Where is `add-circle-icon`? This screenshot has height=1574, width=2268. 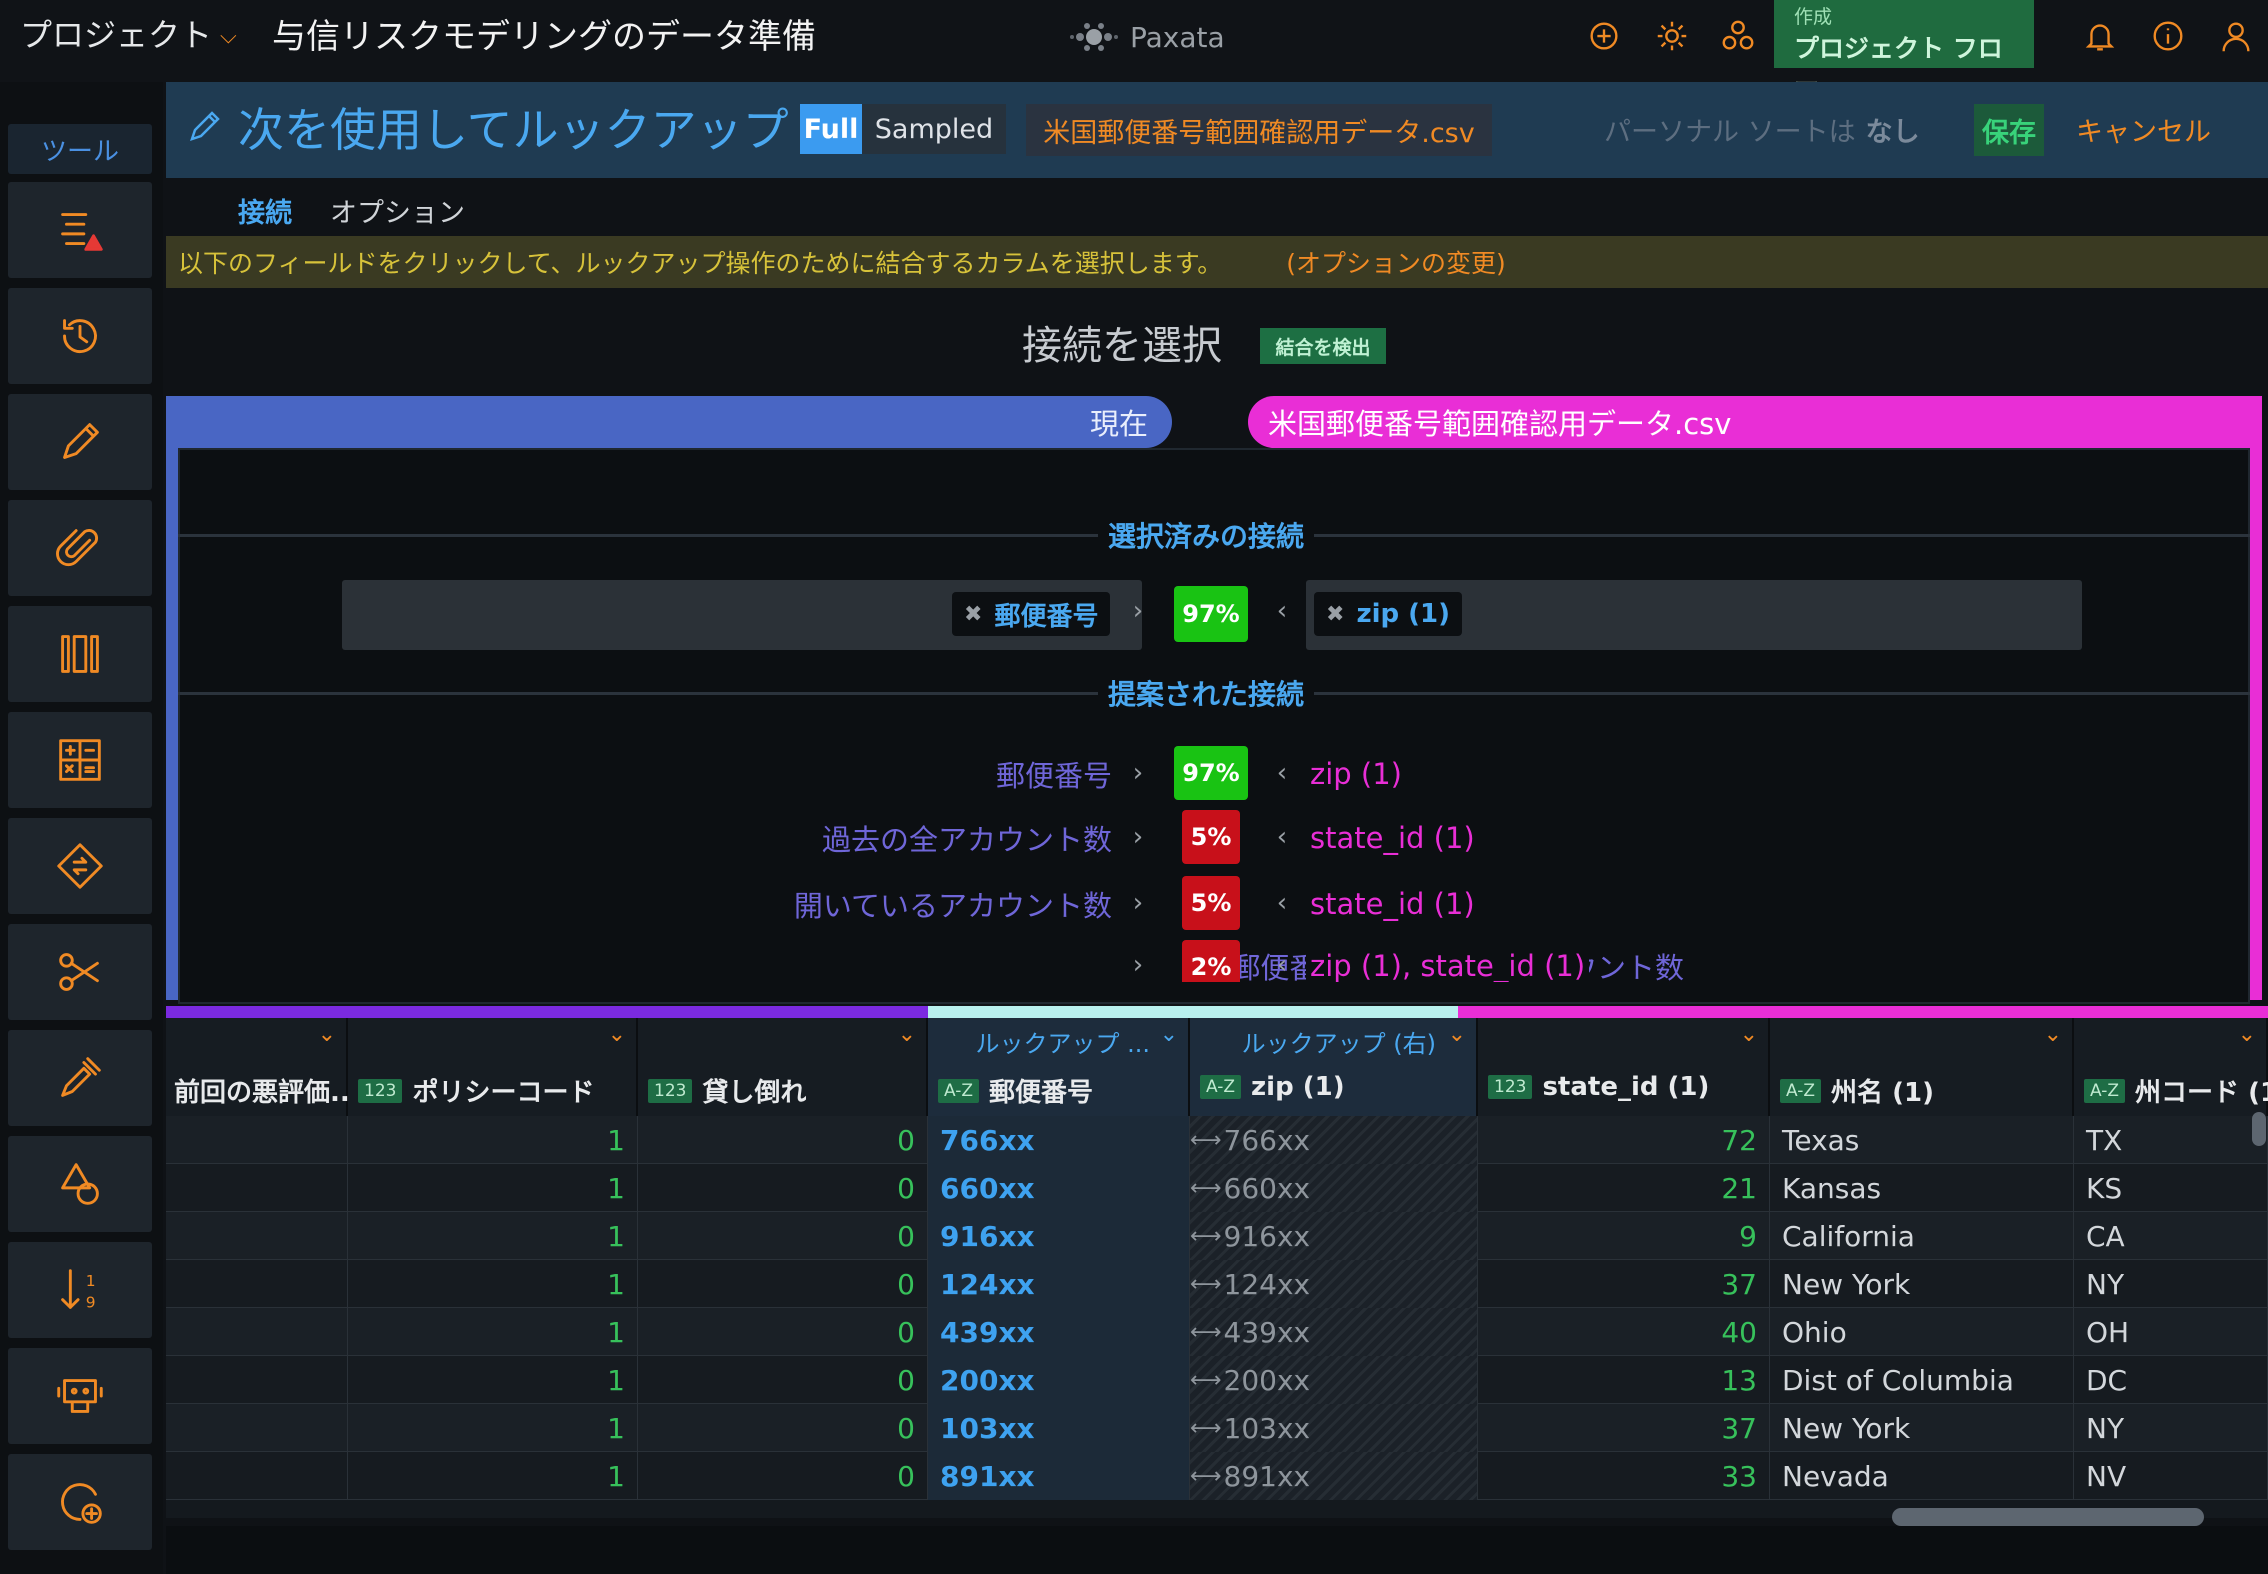
add-circle-icon is located at coordinates (1604, 36).